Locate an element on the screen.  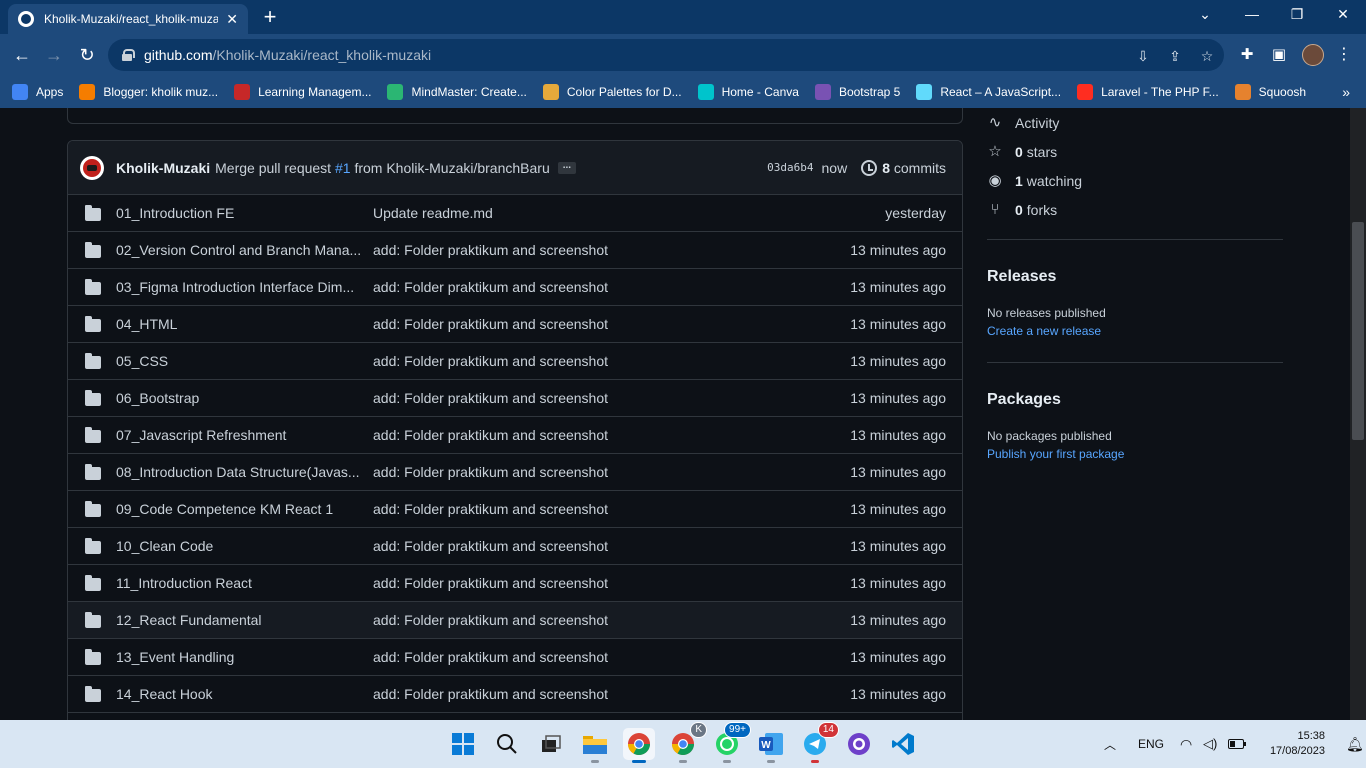
folder-name-link: 13_Event Handling is located at coordinates (244, 657).